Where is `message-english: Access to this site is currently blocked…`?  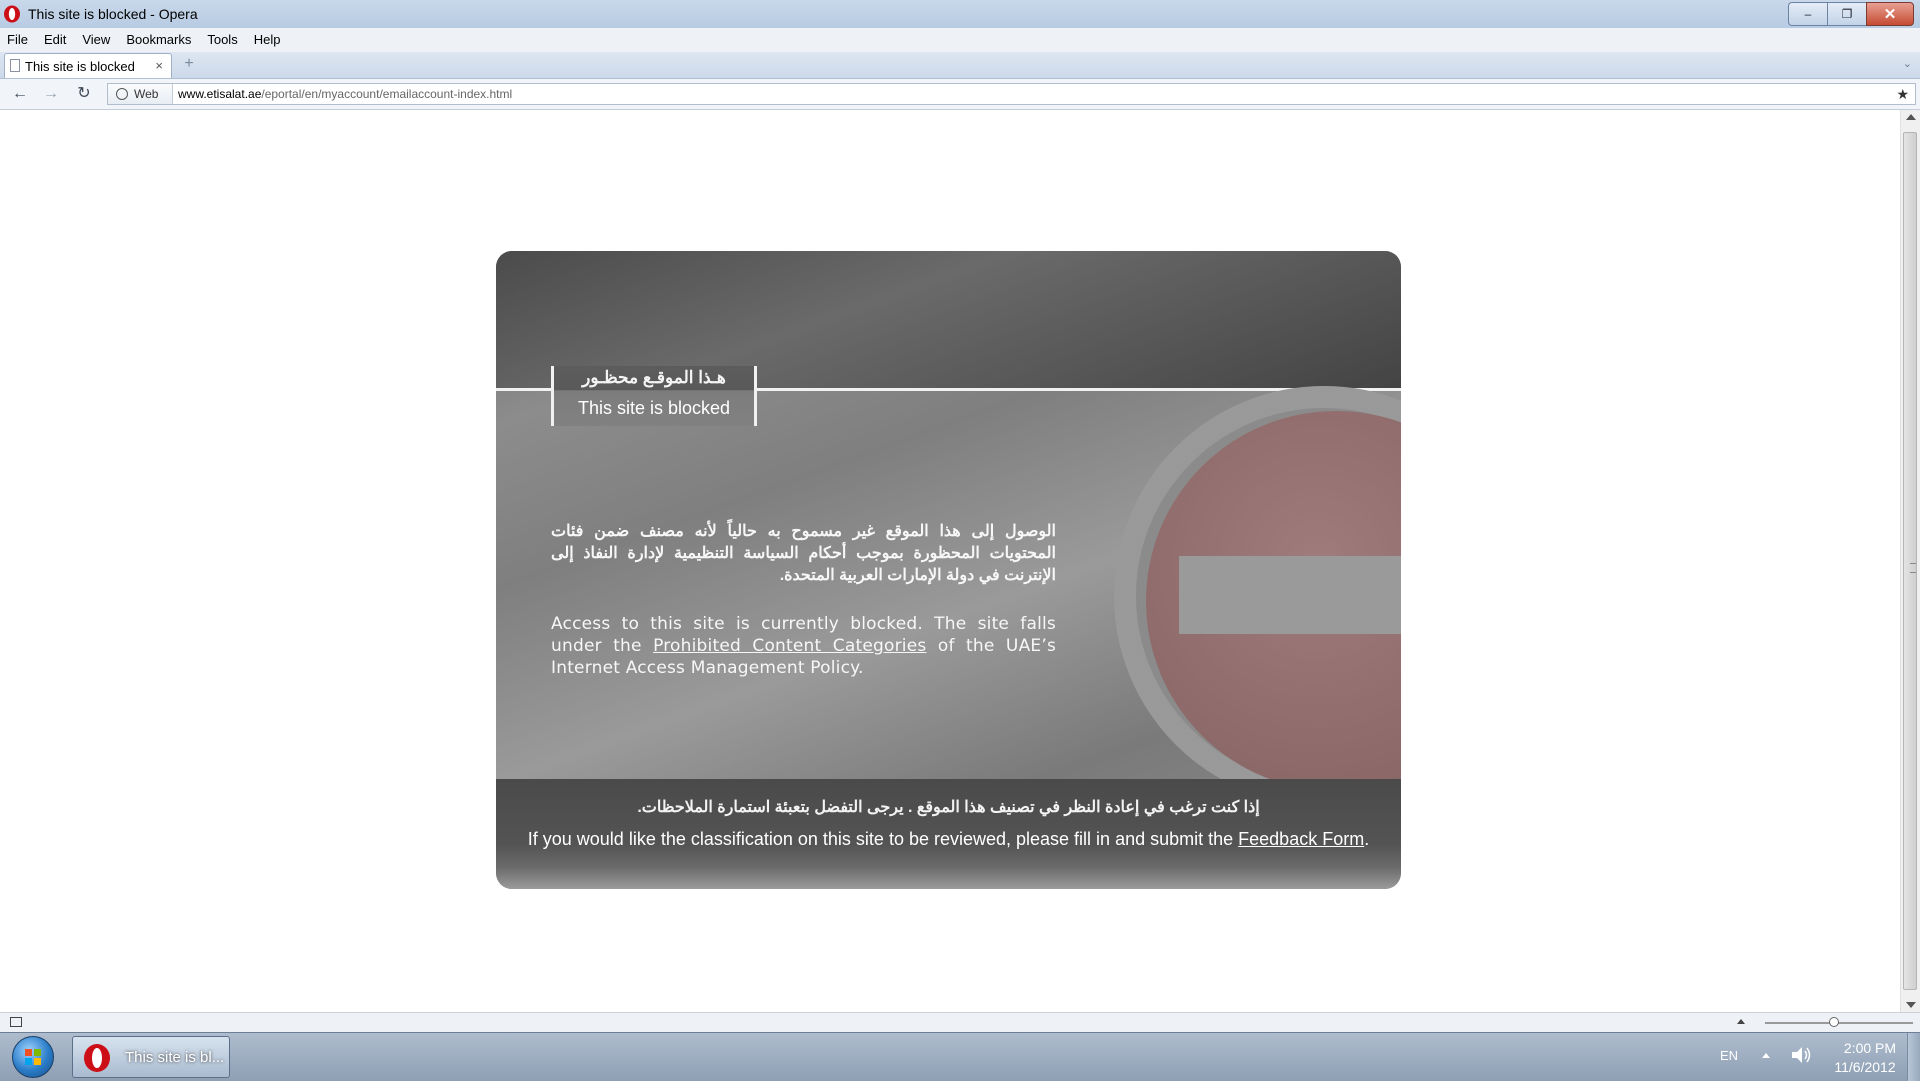
message-english: Access to this site is currently blocked… is located at coordinates (803, 646).